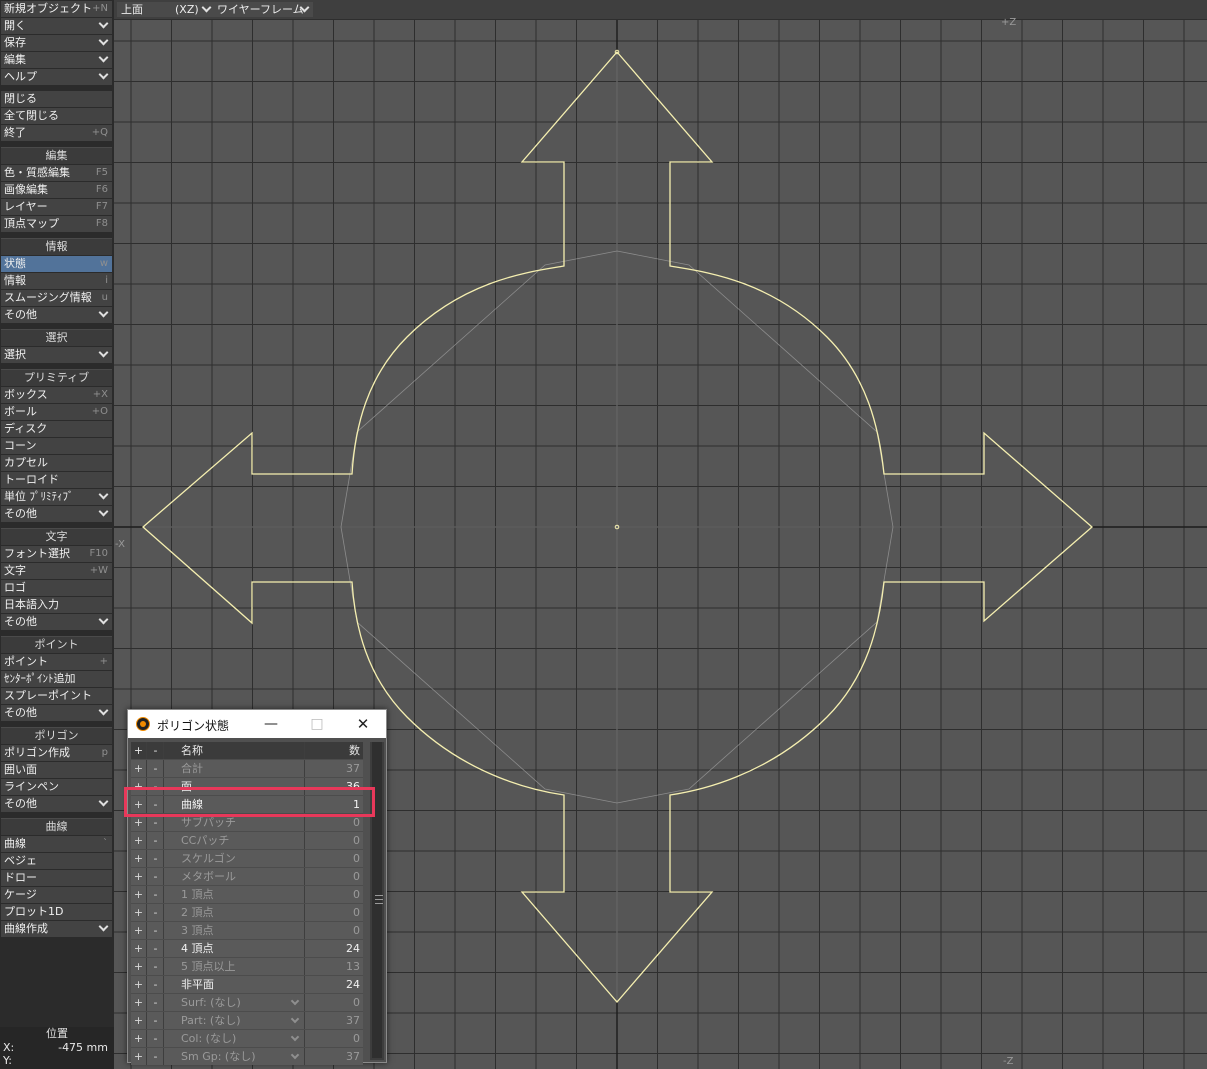  Describe the element at coordinates (56, 99) in the screenshot. I see `toolbar-button: 閉じる` at that location.